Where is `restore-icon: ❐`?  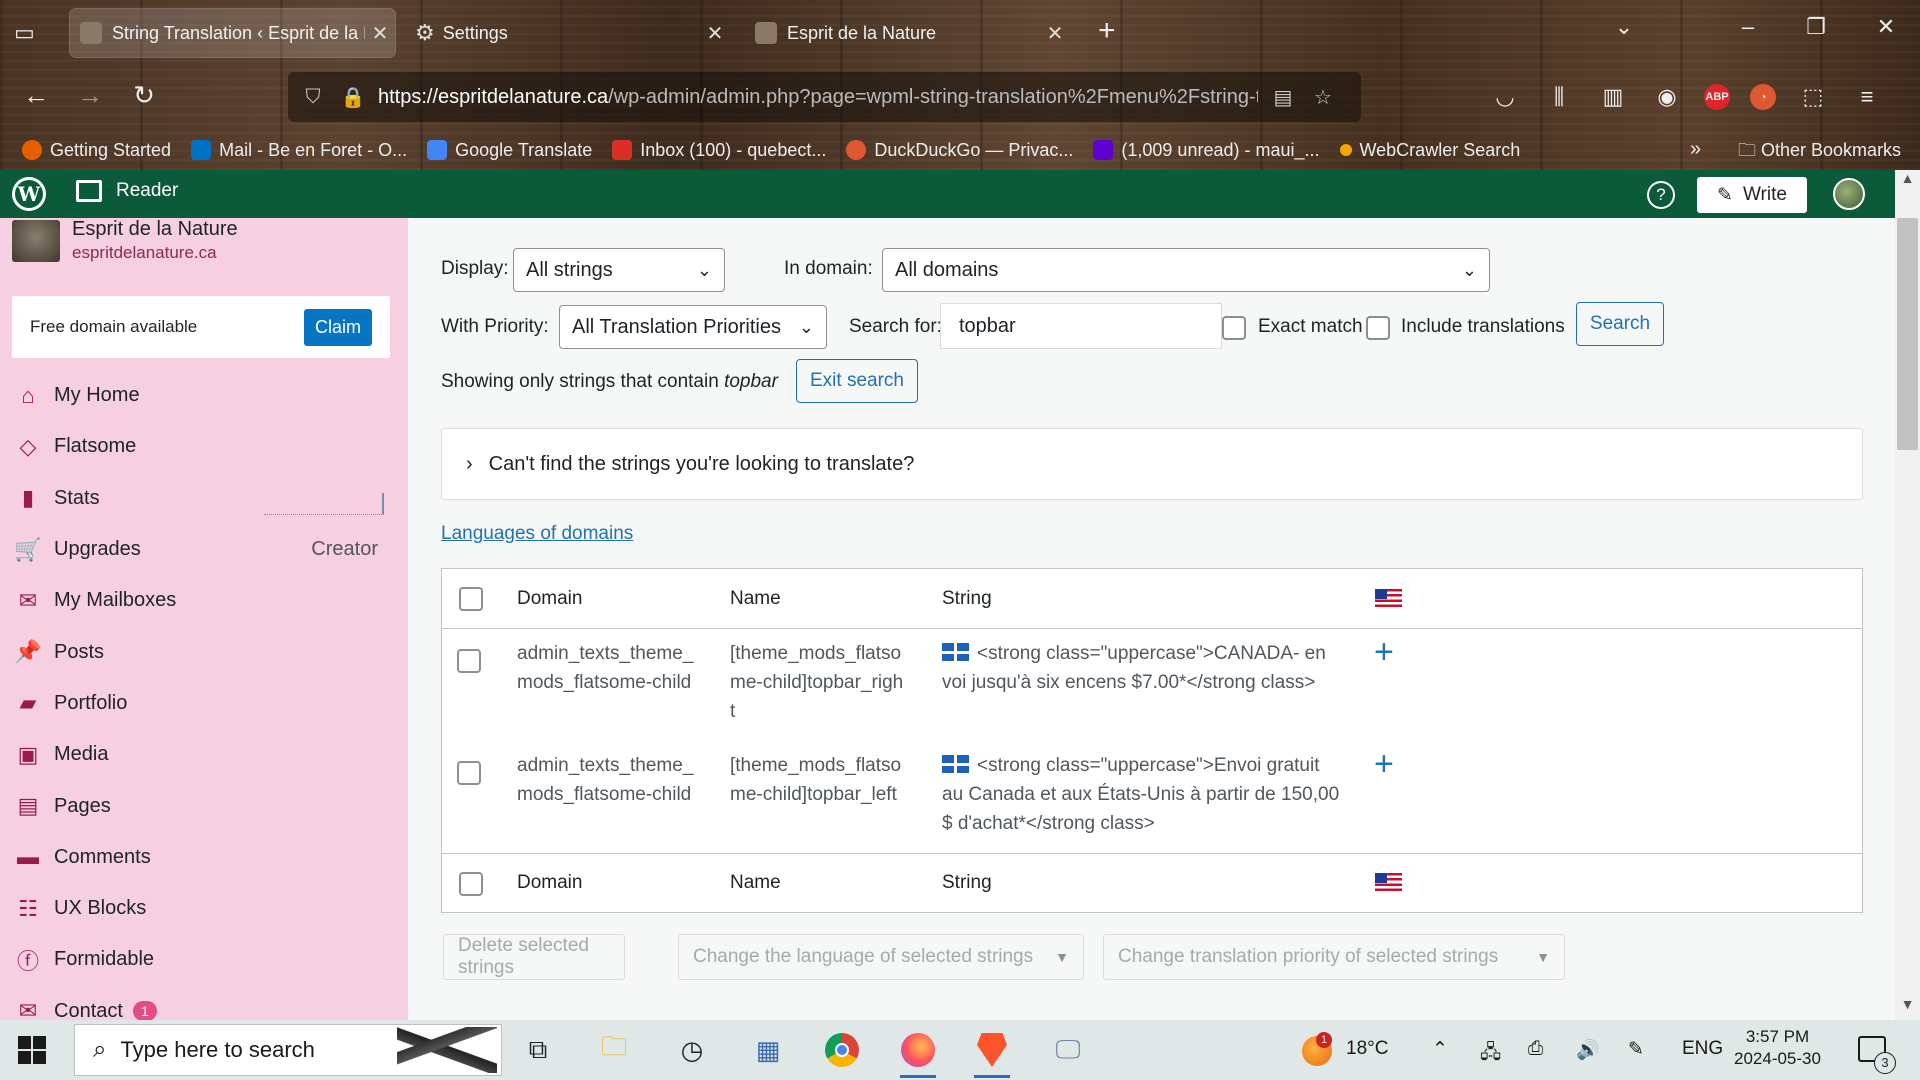 restore-icon: ❐ is located at coordinates (1816, 27).